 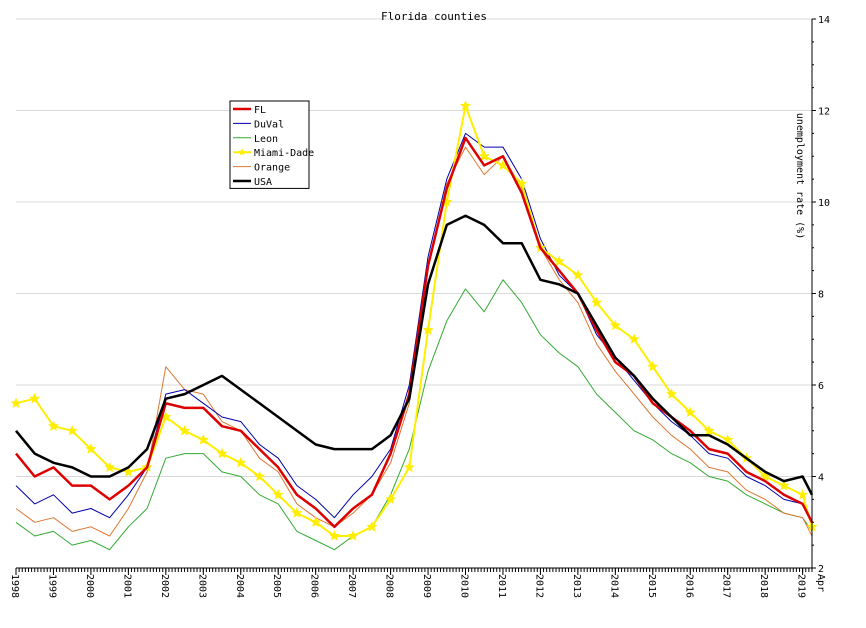 What do you see at coordinates (314, 586) in the screenshot?
I see `x-tick-label: 2006` at bounding box center [314, 586].